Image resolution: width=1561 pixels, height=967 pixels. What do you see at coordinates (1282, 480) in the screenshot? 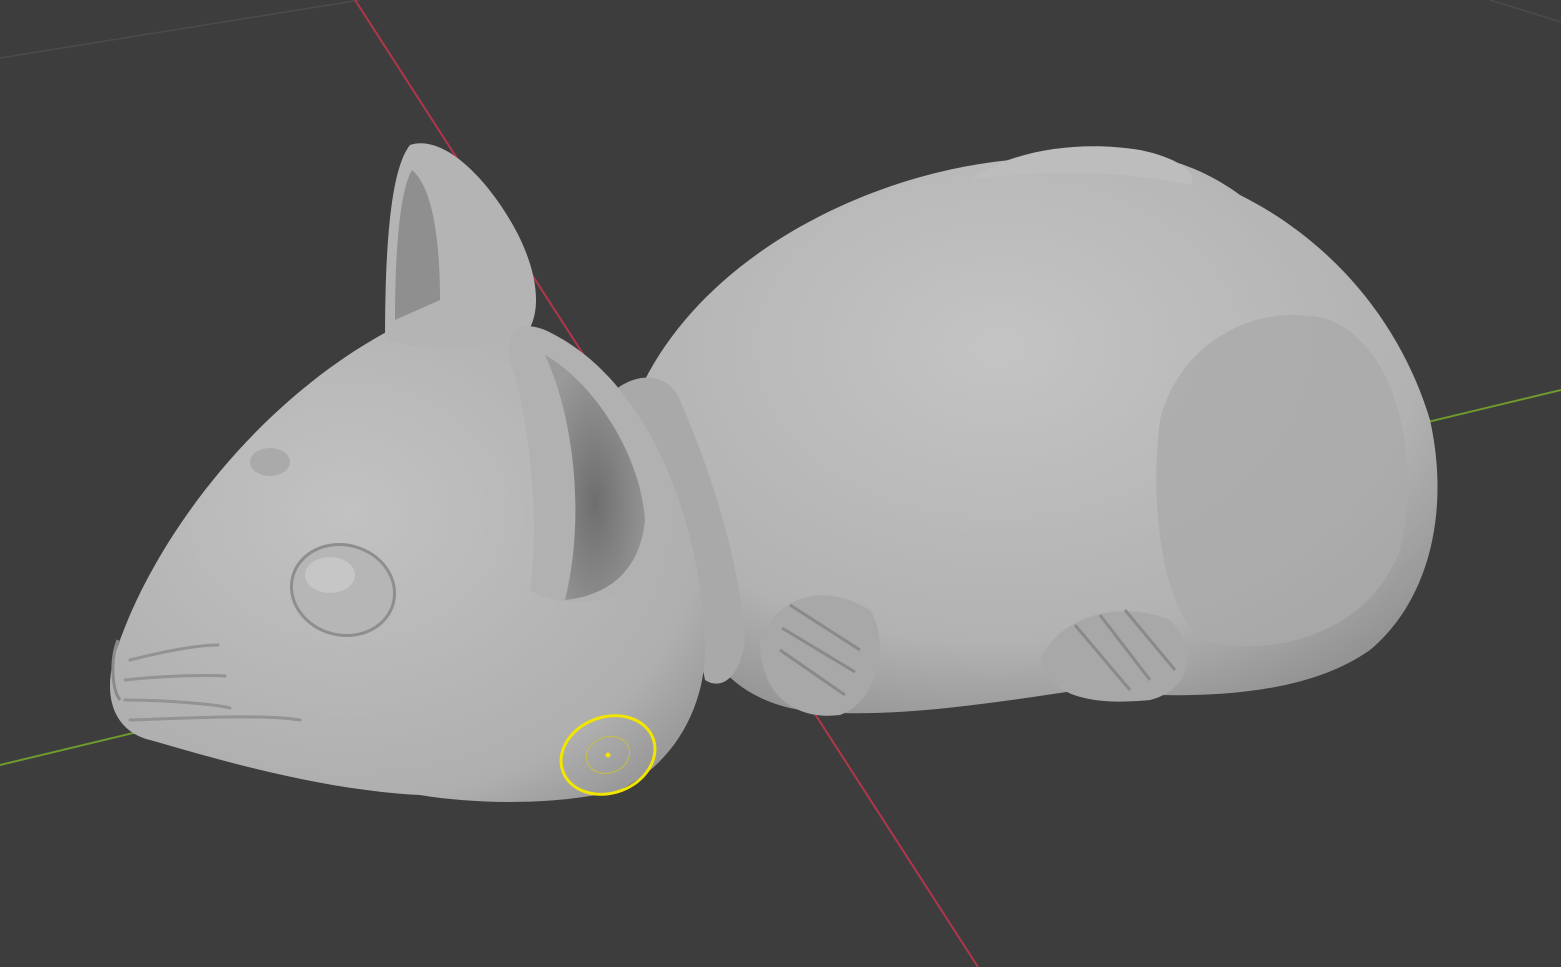
I see `mouse-hind-leg` at bounding box center [1282, 480].